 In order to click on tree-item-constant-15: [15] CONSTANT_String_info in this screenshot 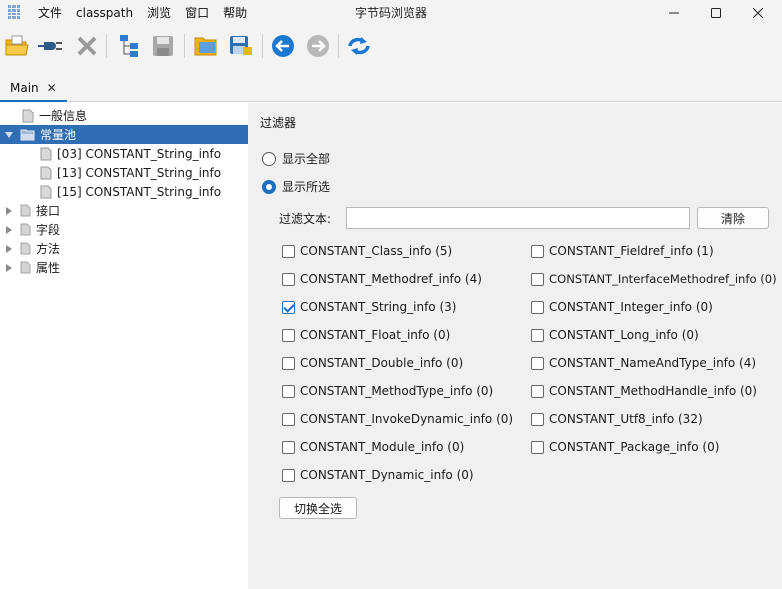, I will do `click(124, 191)`.